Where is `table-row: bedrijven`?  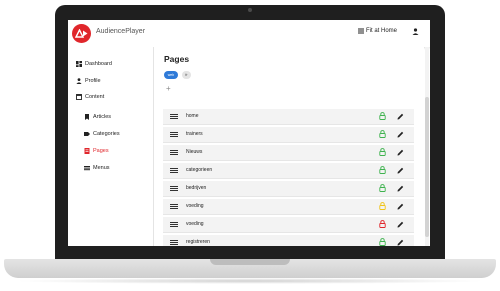 table-row: bedrijven is located at coordinates (288, 189).